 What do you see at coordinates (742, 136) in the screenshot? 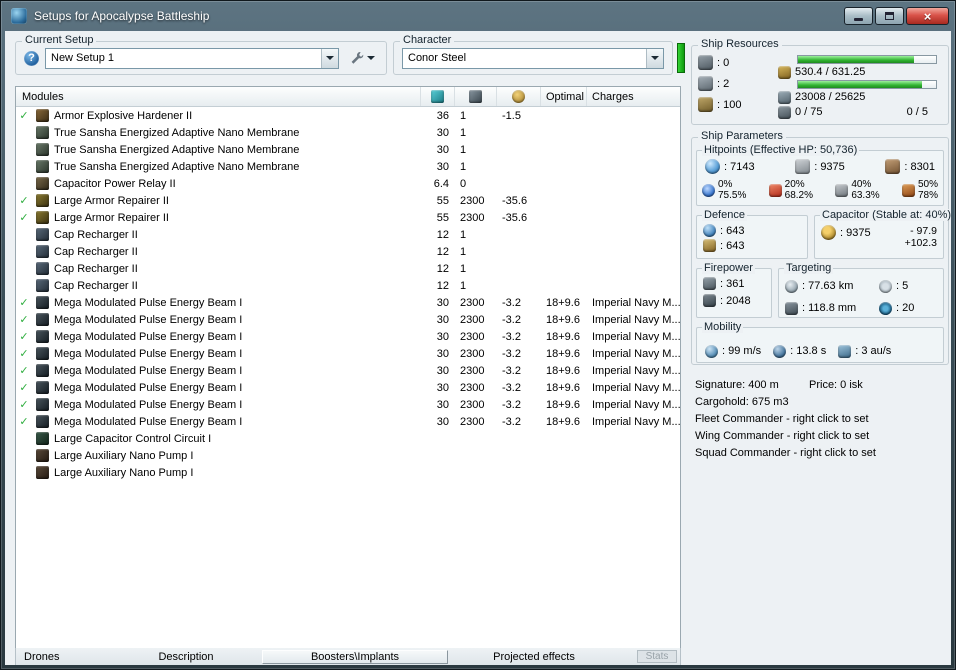
I see `ship-parameters-label: Ship Parameters` at bounding box center [742, 136].